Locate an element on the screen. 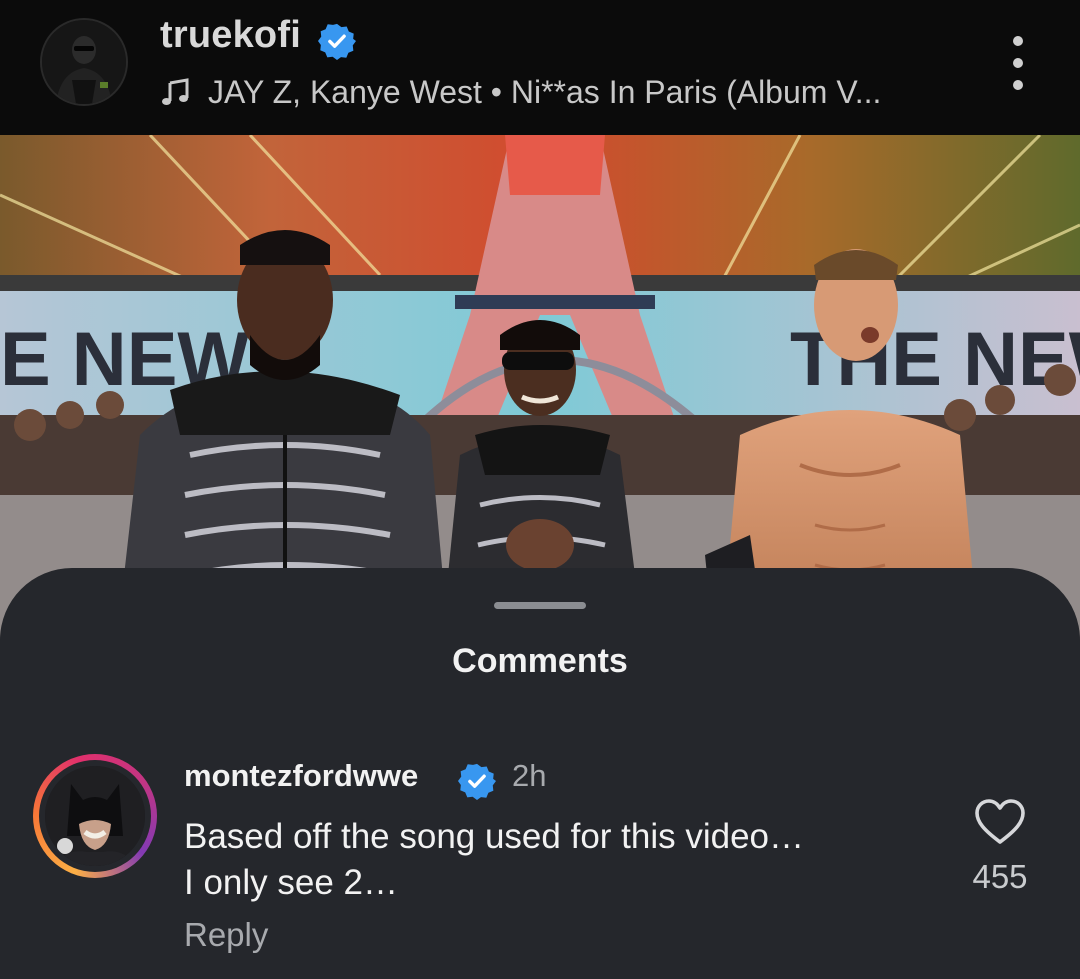 Image resolution: width=1080 pixels, height=979 pixels. like-count: 455 is located at coordinates (1000, 876).